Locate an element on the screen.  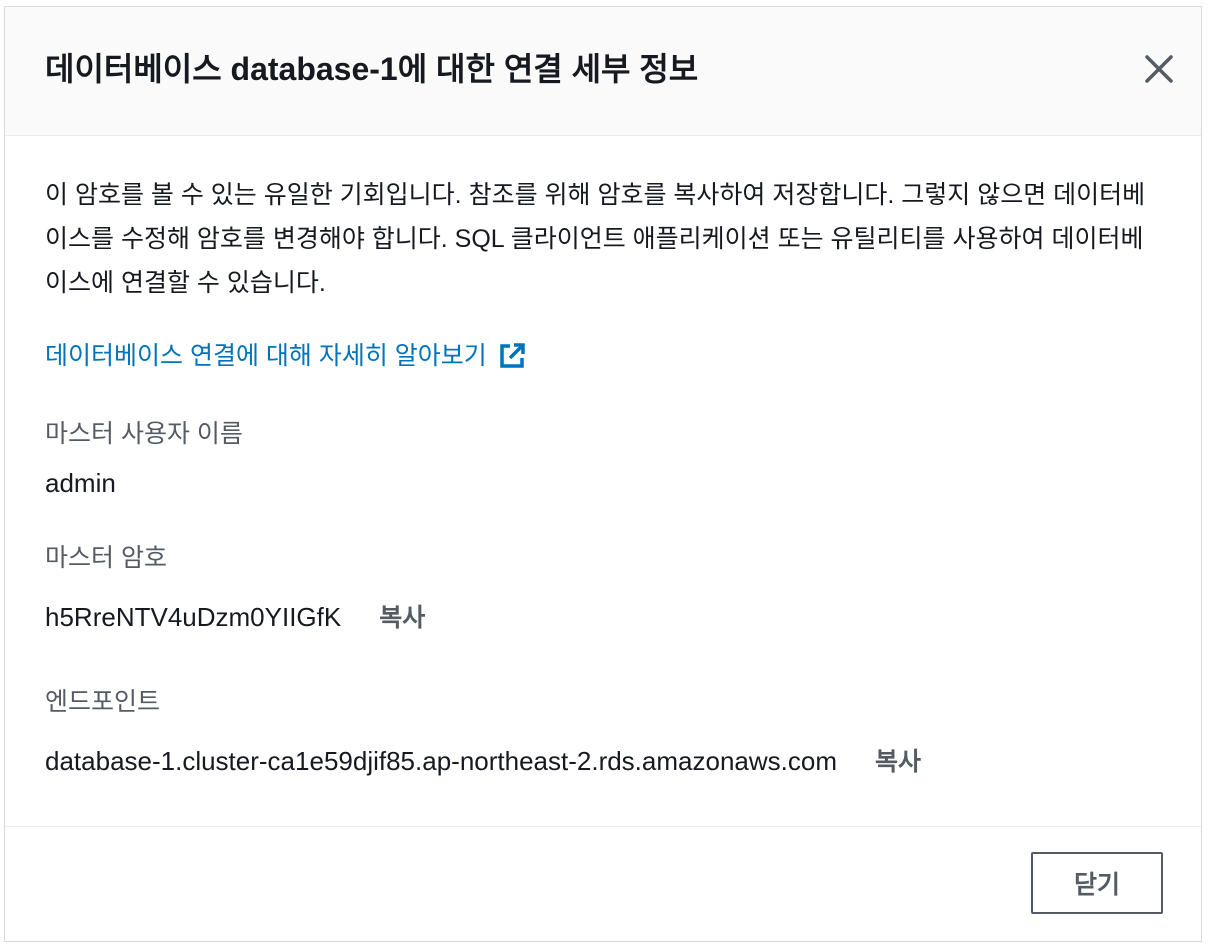
learn-more-label: 데이터베이스 연결에 대해 자세히 알아보기 is located at coordinates (266, 356).